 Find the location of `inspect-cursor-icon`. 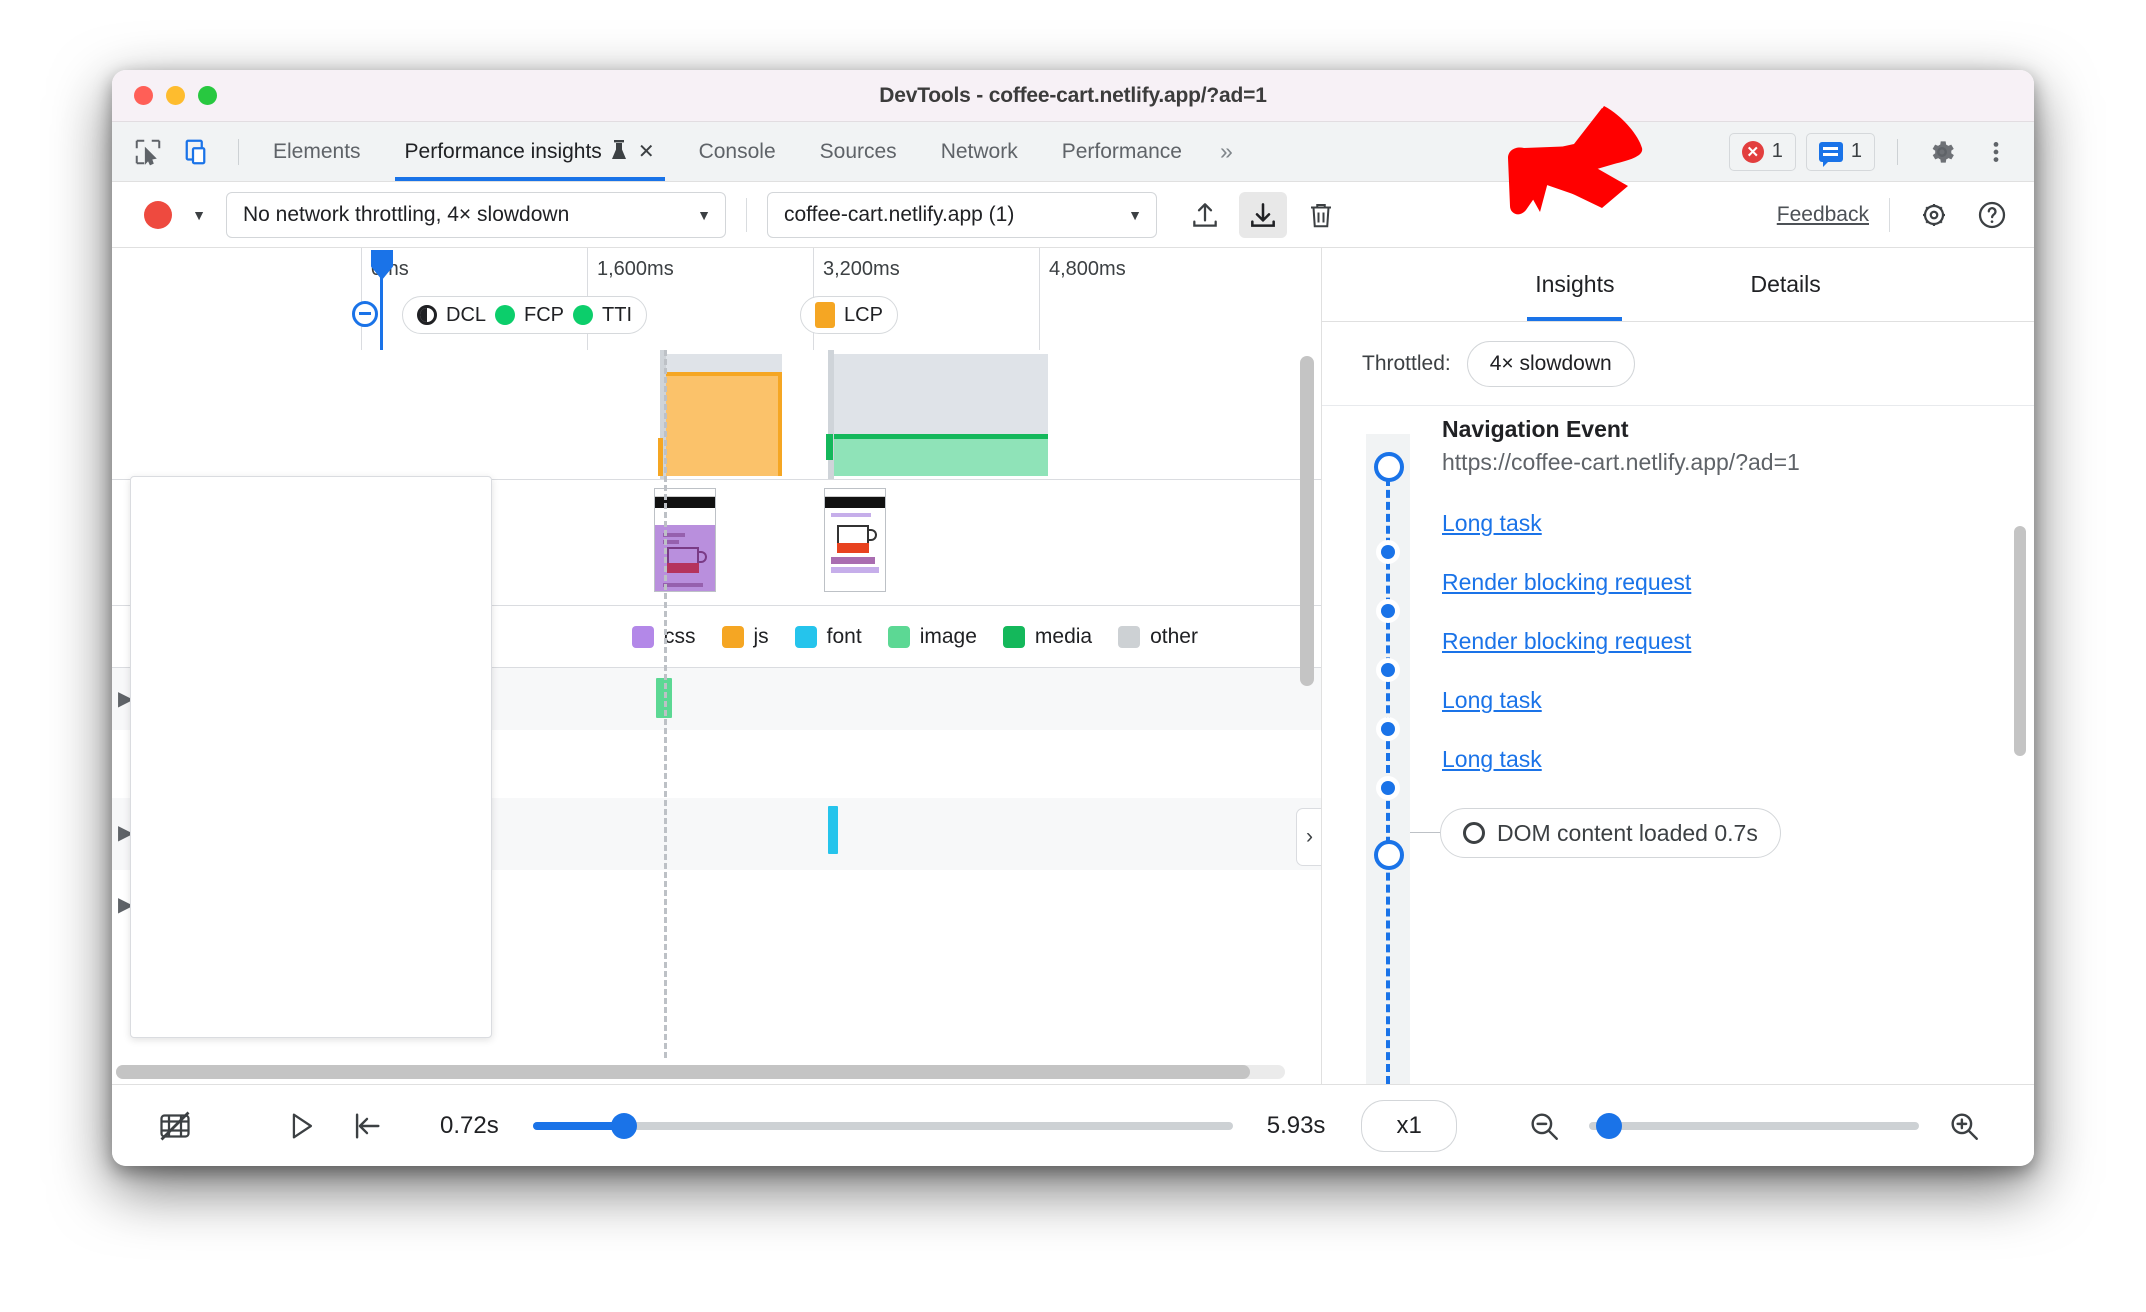

inspect-cursor-icon is located at coordinates (148, 152).